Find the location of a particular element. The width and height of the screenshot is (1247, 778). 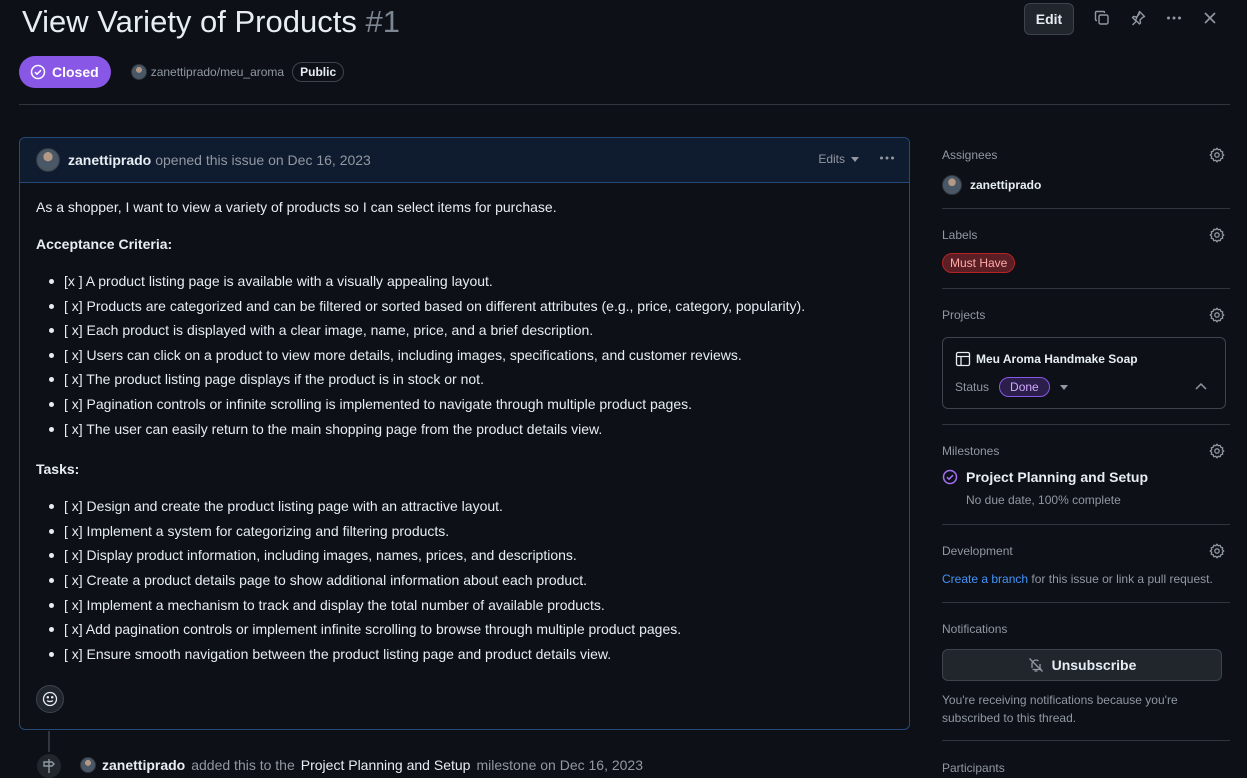

timeline-avatar is located at coordinates (88, 765).